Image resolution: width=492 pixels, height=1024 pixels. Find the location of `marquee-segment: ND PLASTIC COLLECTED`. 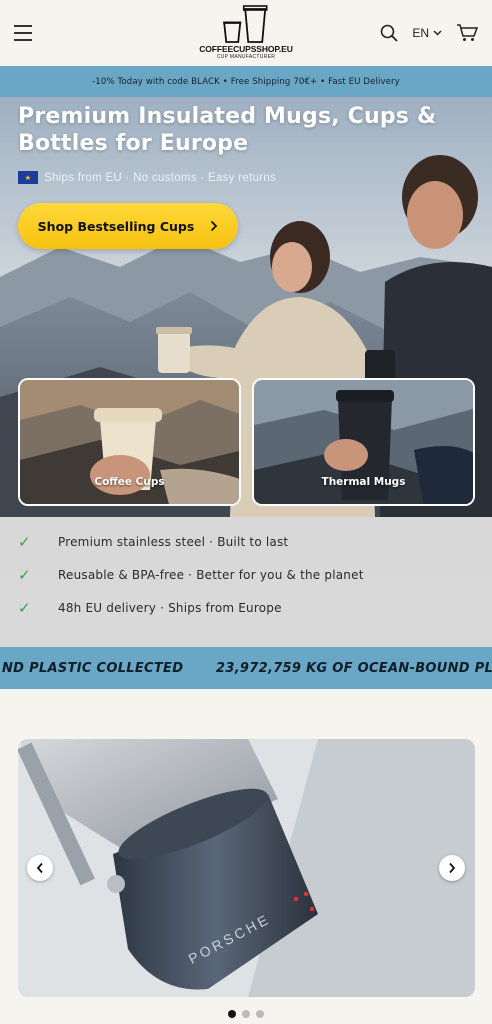

marquee-segment: ND PLASTIC COLLECTED is located at coordinates (93, 668).